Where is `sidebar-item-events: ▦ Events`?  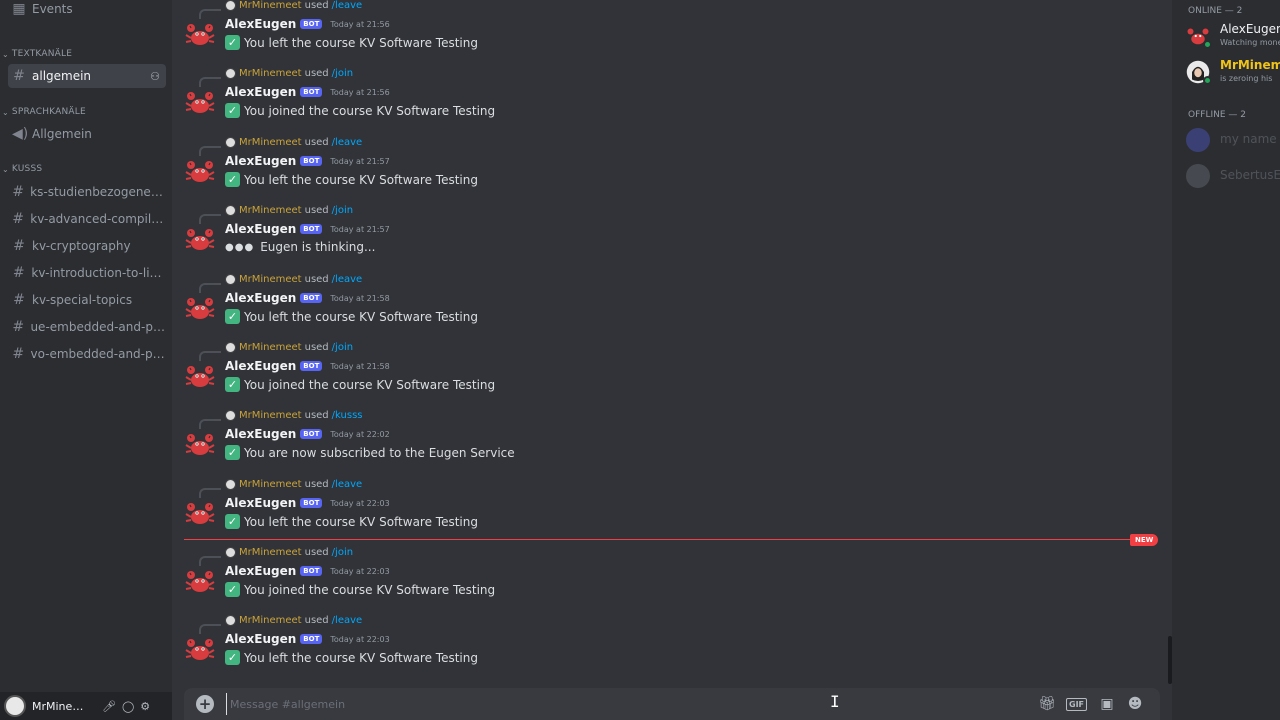
sidebar-item-events: ▦ Events is located at coordinates (87, 10).